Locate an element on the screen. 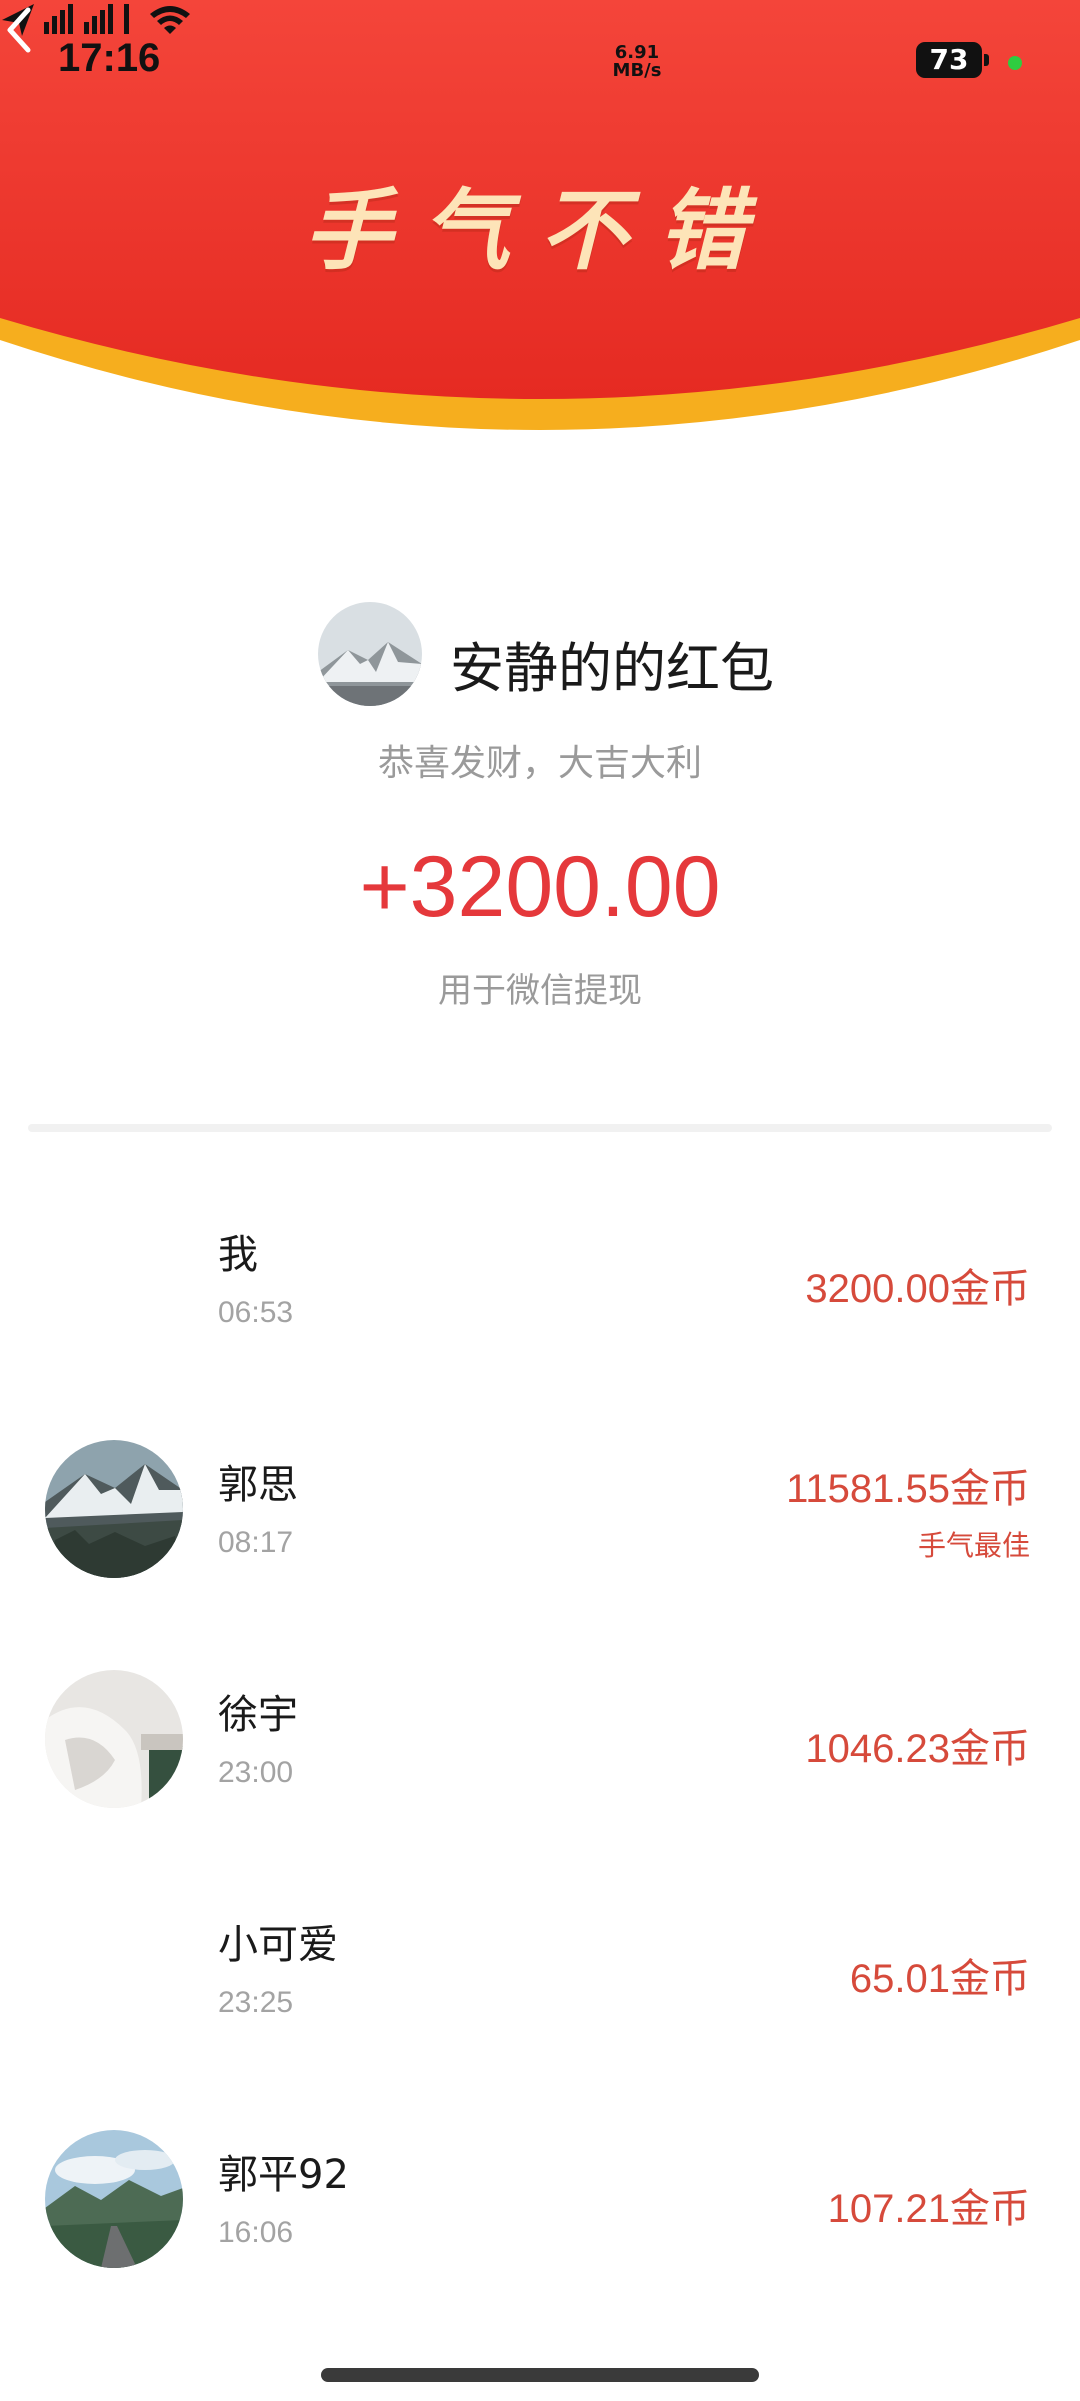 This screenshot has height=2401, width=1080. usage-link: 用于微信提现 is located at coordinates (540, 987).